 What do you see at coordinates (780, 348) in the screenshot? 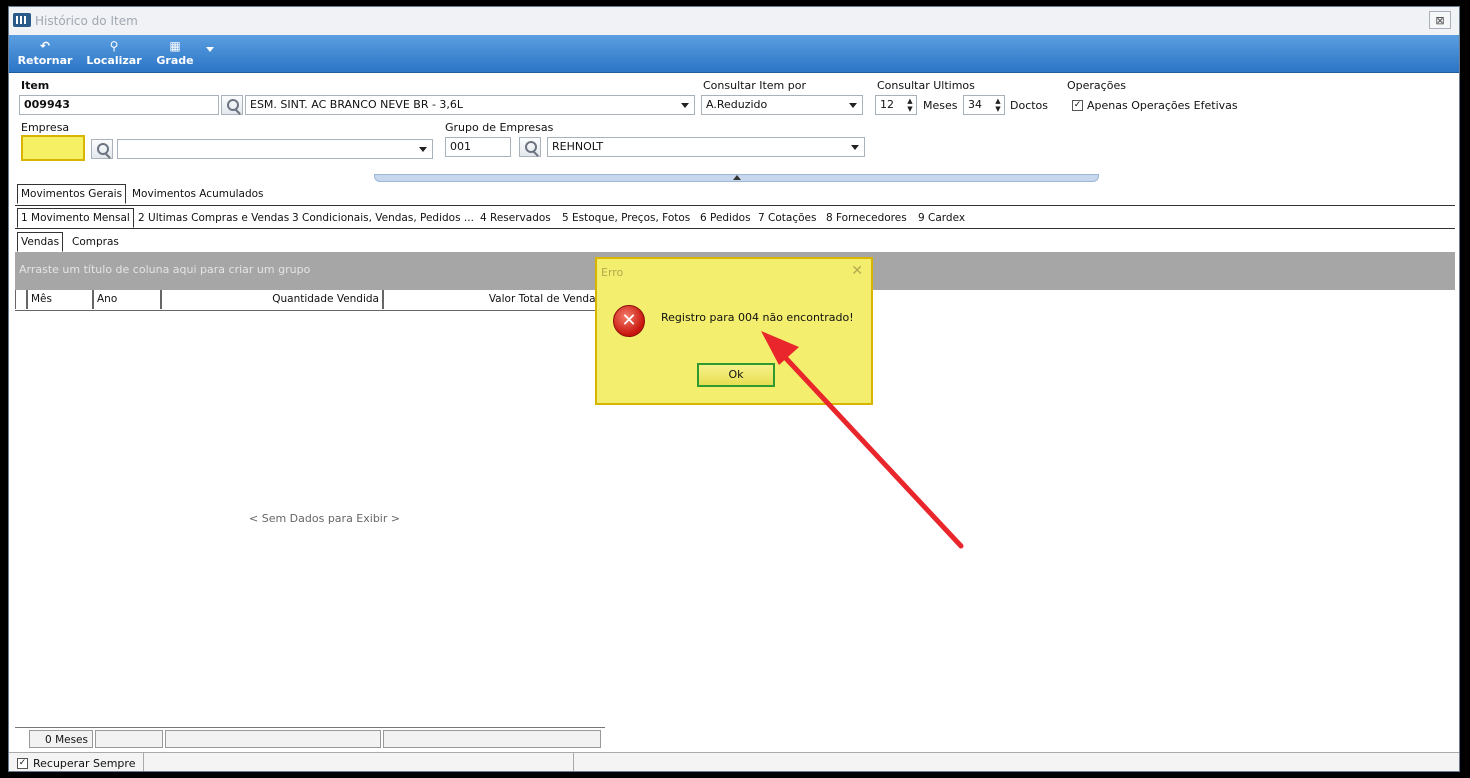
I see `arrow-head-icon` at bounding box center [780, 348].